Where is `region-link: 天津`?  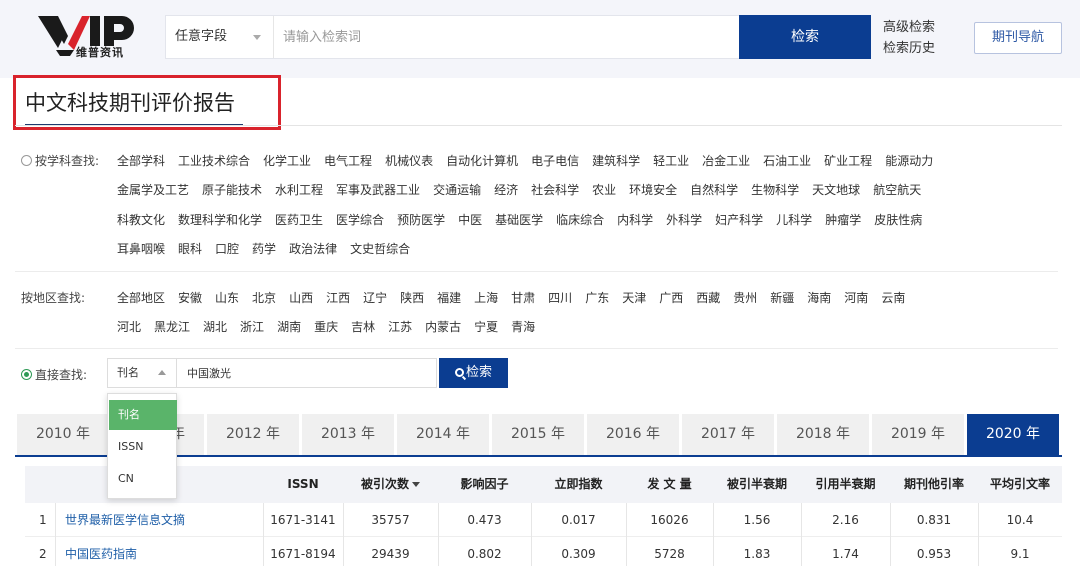 region-link: 天津 is located at coordinates (634, 297).